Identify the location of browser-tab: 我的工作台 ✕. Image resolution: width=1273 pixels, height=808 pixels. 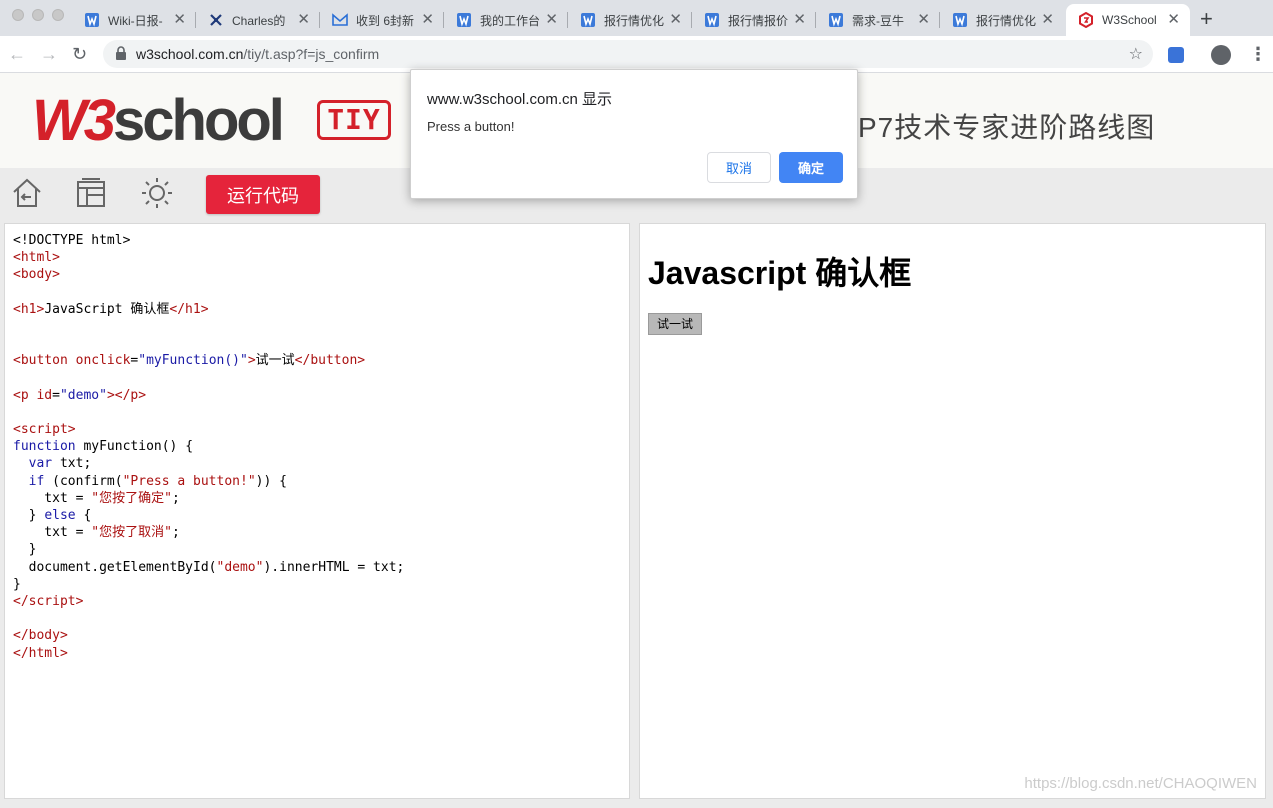
(506, 20).